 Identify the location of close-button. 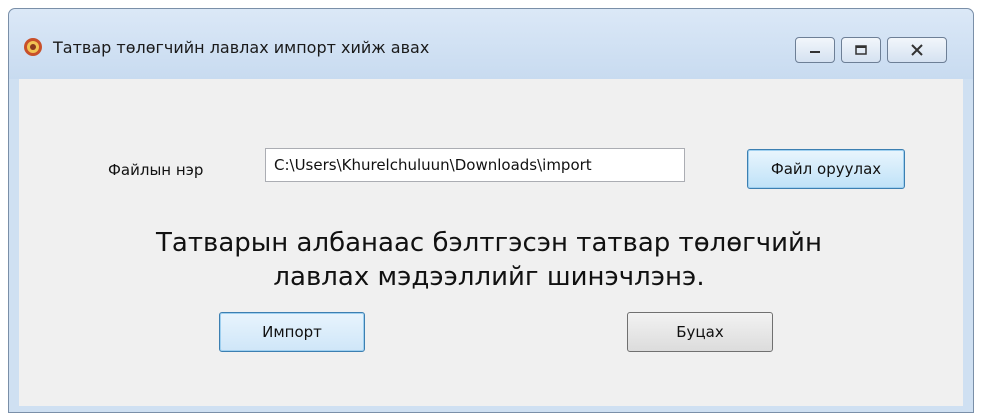
(917, 50).